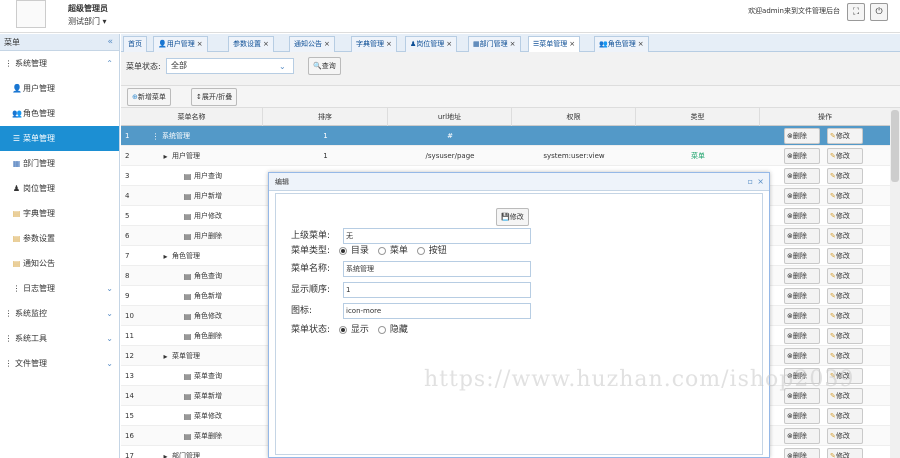 The height and width of the screenshot is (458, 900). Describe the element at coordinates (59, 138) in the screenshot. I see `sidebar-item-menus: ☰ 菜单管理` at that location.